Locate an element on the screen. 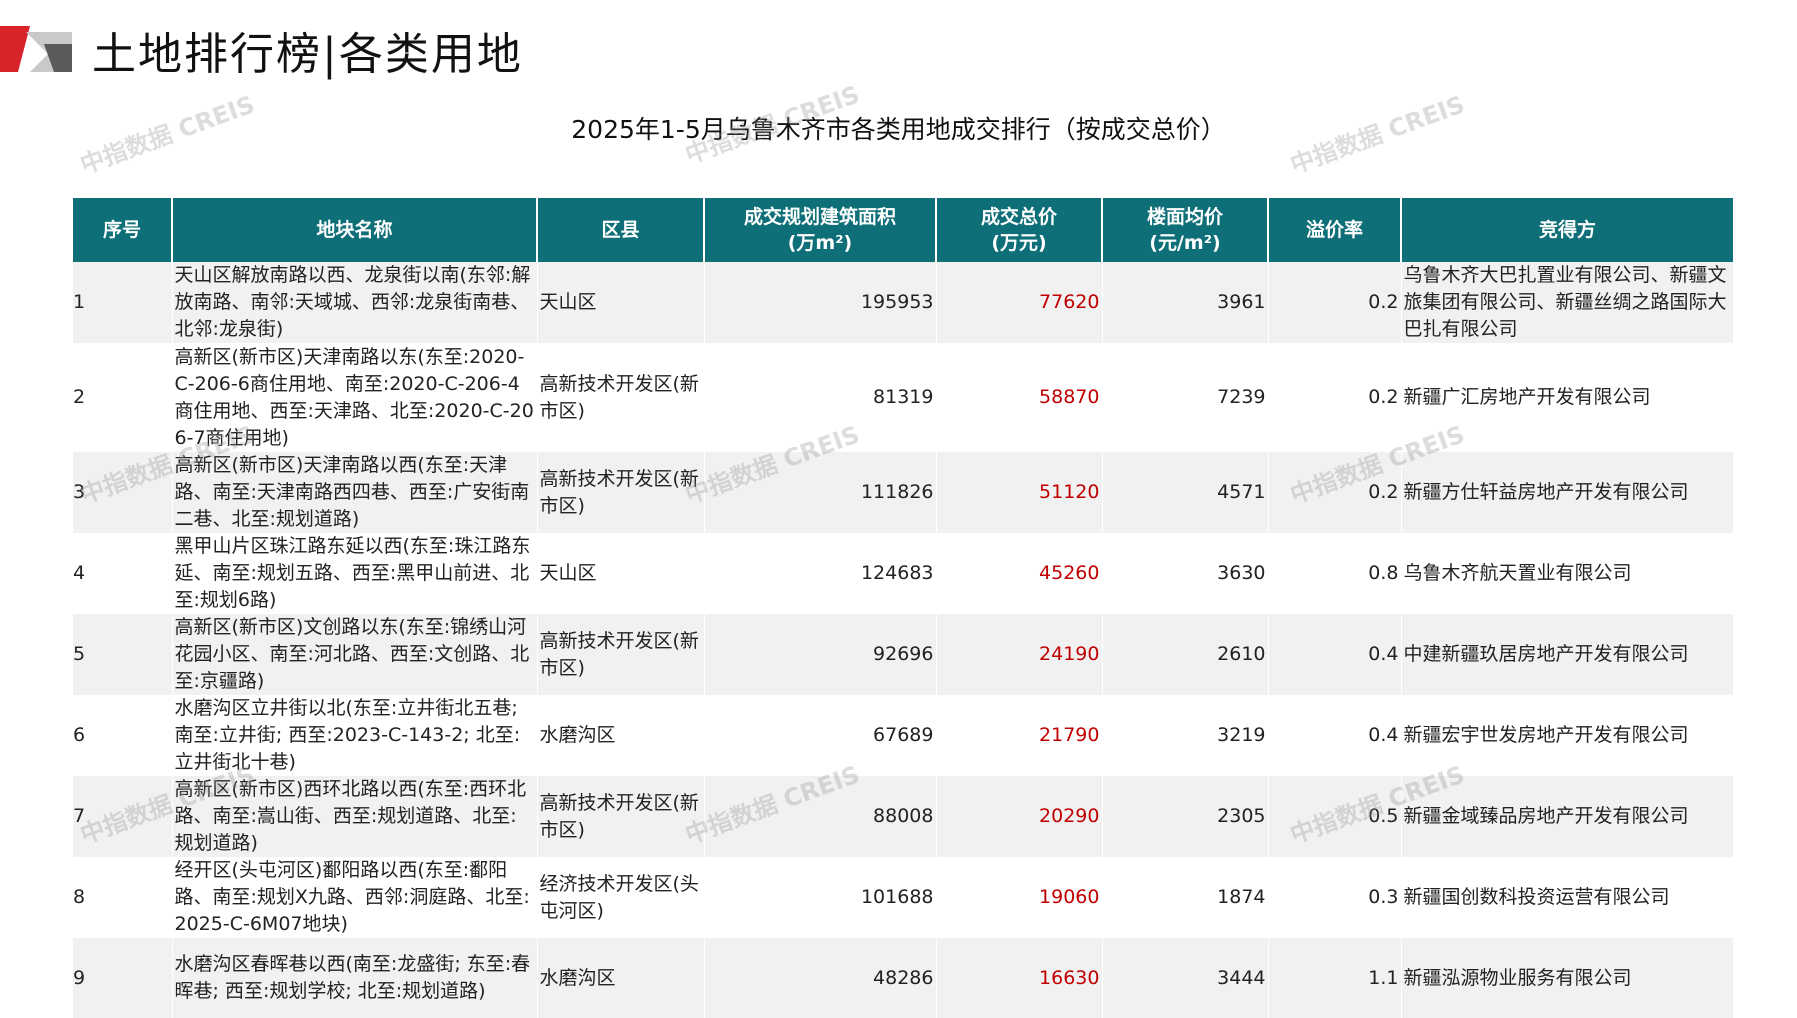 The width and height of the screenshot is (1797, 1018). cell-premium: 0.5 is located at coordinates (1335, 816).